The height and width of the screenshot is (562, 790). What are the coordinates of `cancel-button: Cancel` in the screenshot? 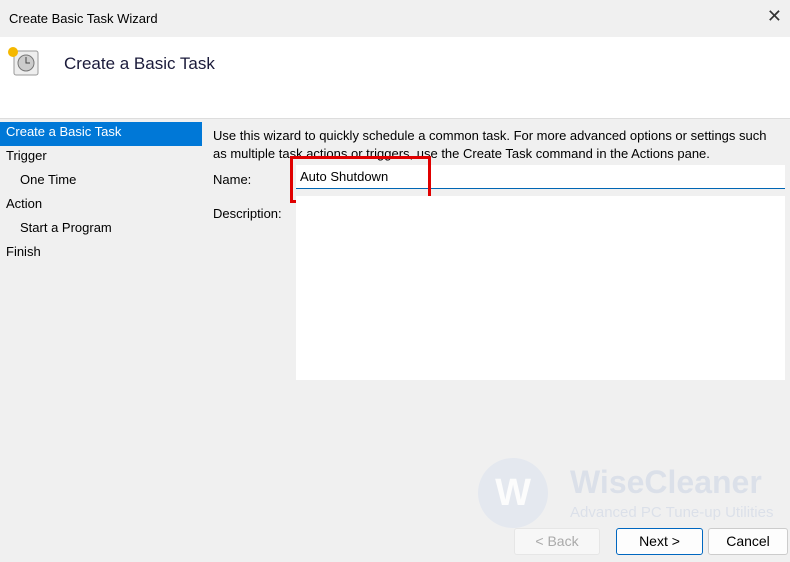 It's located at (748, 541).